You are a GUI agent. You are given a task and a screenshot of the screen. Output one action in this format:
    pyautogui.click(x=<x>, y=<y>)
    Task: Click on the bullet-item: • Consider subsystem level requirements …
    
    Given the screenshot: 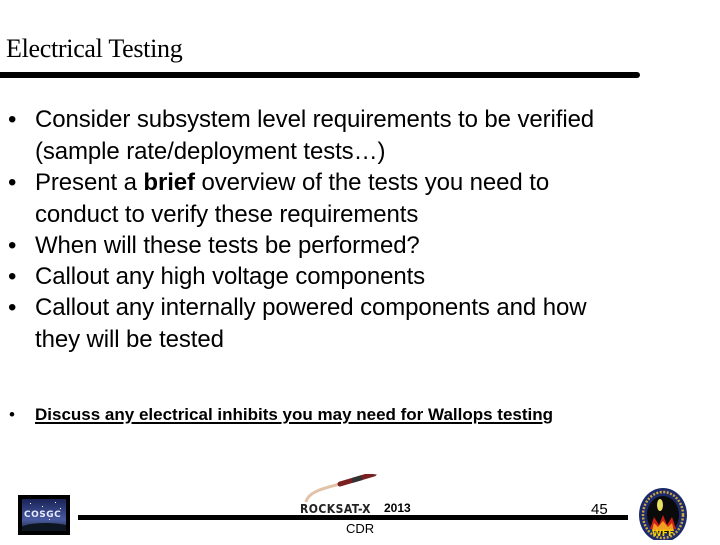 What is the action you would take?
    pyautogui.click(x=360, y=136)
    